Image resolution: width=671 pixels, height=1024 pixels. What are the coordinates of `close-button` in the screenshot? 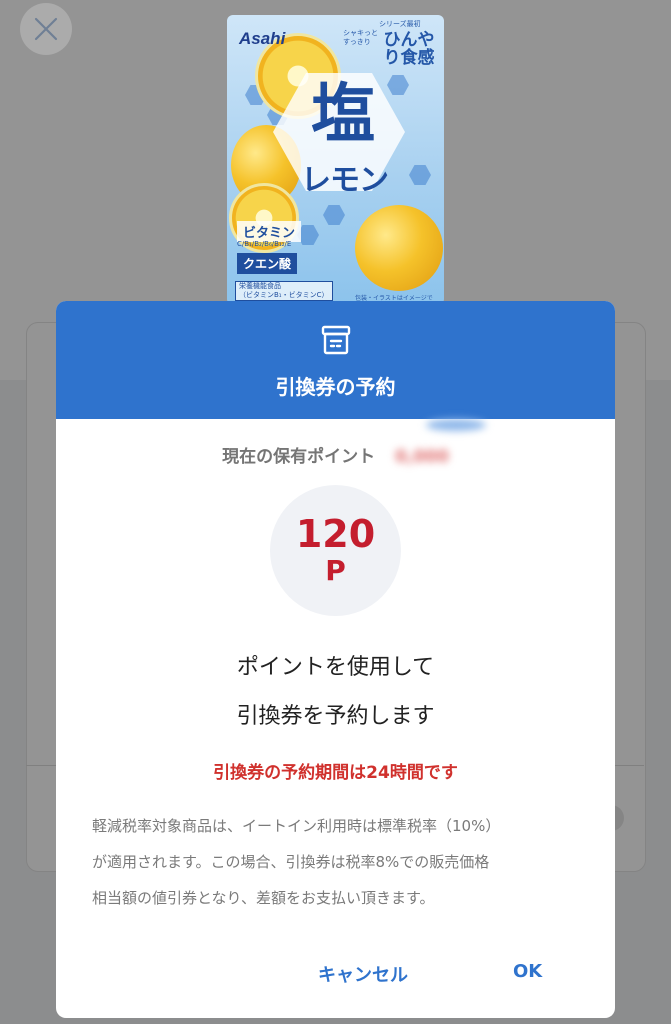 It's located at (46, 29).